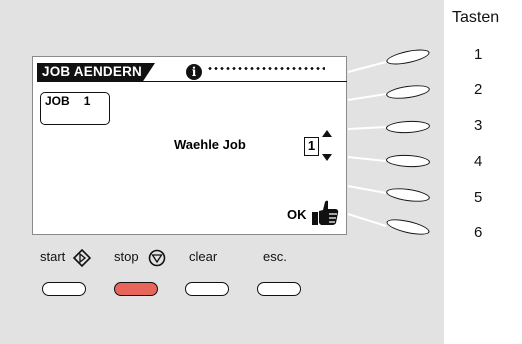  I want to click on start-label: start, so click(53, 256).